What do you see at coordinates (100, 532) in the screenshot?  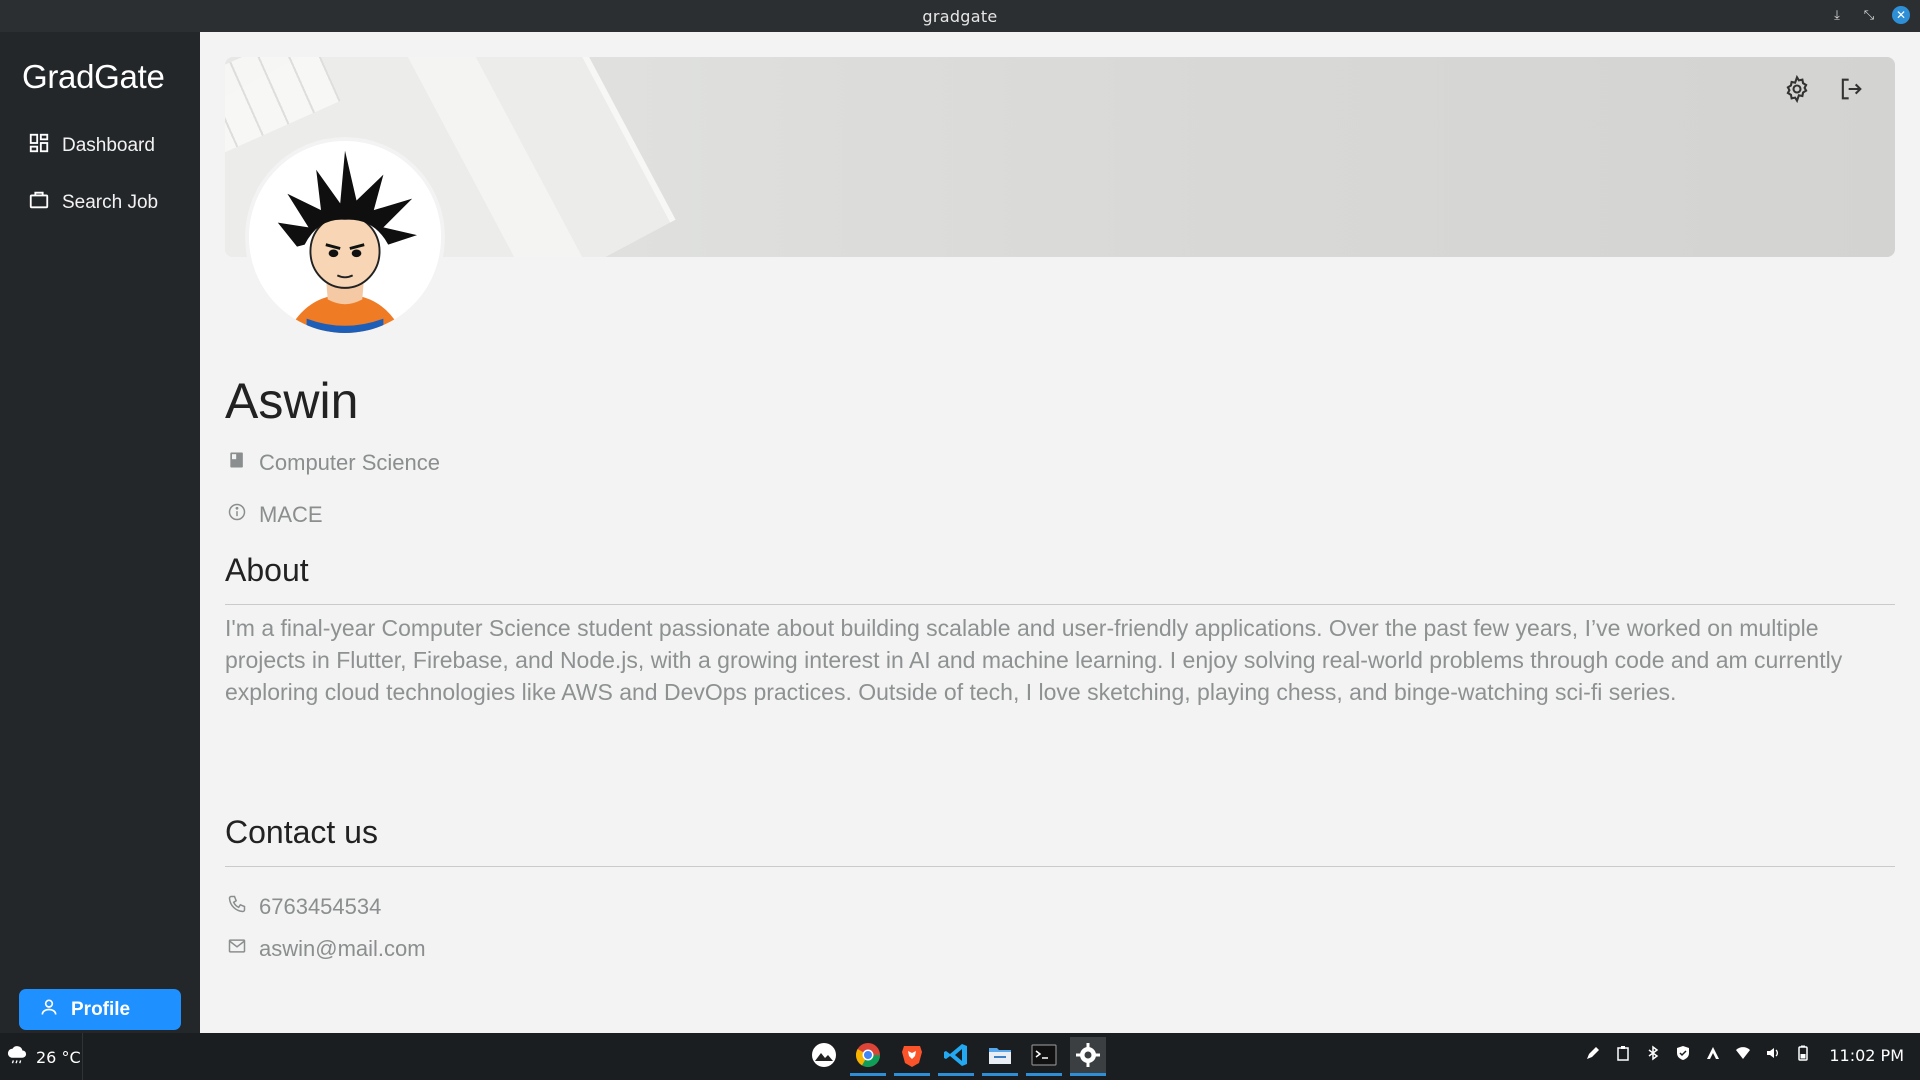 I see `sidebar: GradGate Dashboard Search Job Profile` at bounding box center [100, 532].